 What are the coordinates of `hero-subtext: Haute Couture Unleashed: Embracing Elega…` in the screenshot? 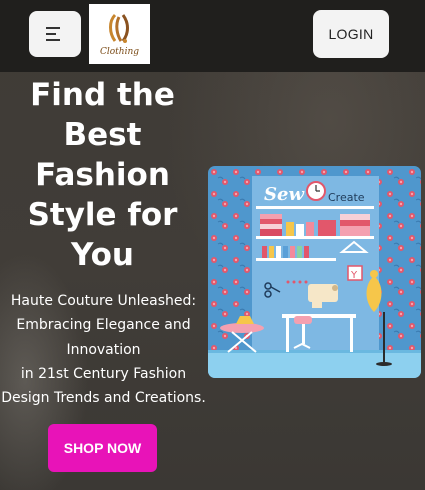 It's located at (103, 349).